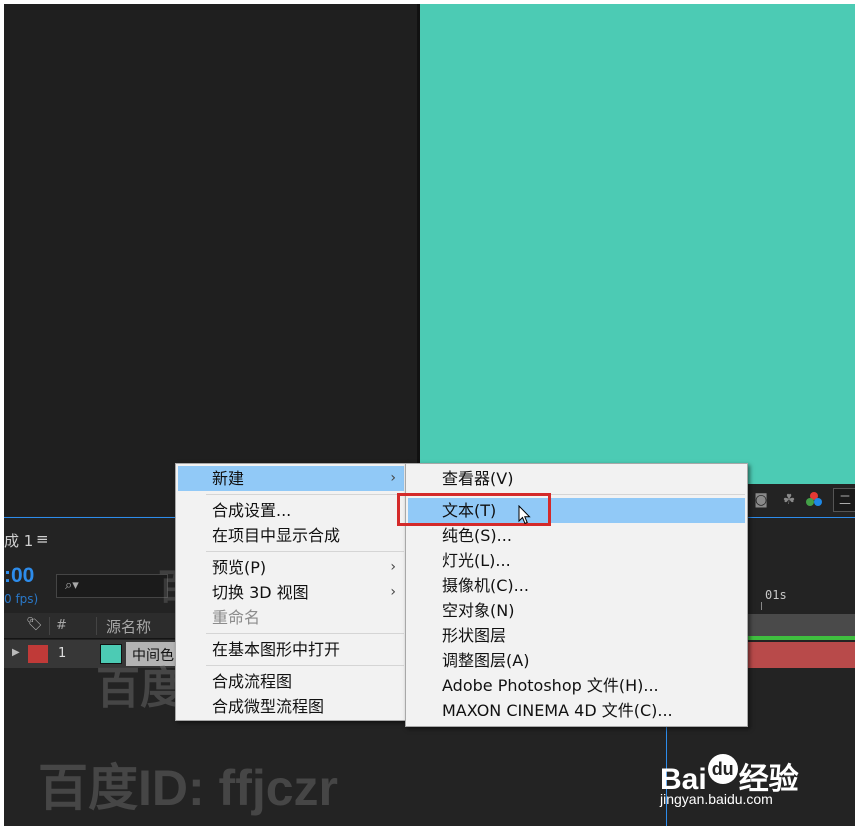 The height and width of the screenshot is (830, 858). Describe the element at coordinates (236, 617) in the screenshot. I see `menu-item-rename: 重命名` at that location.